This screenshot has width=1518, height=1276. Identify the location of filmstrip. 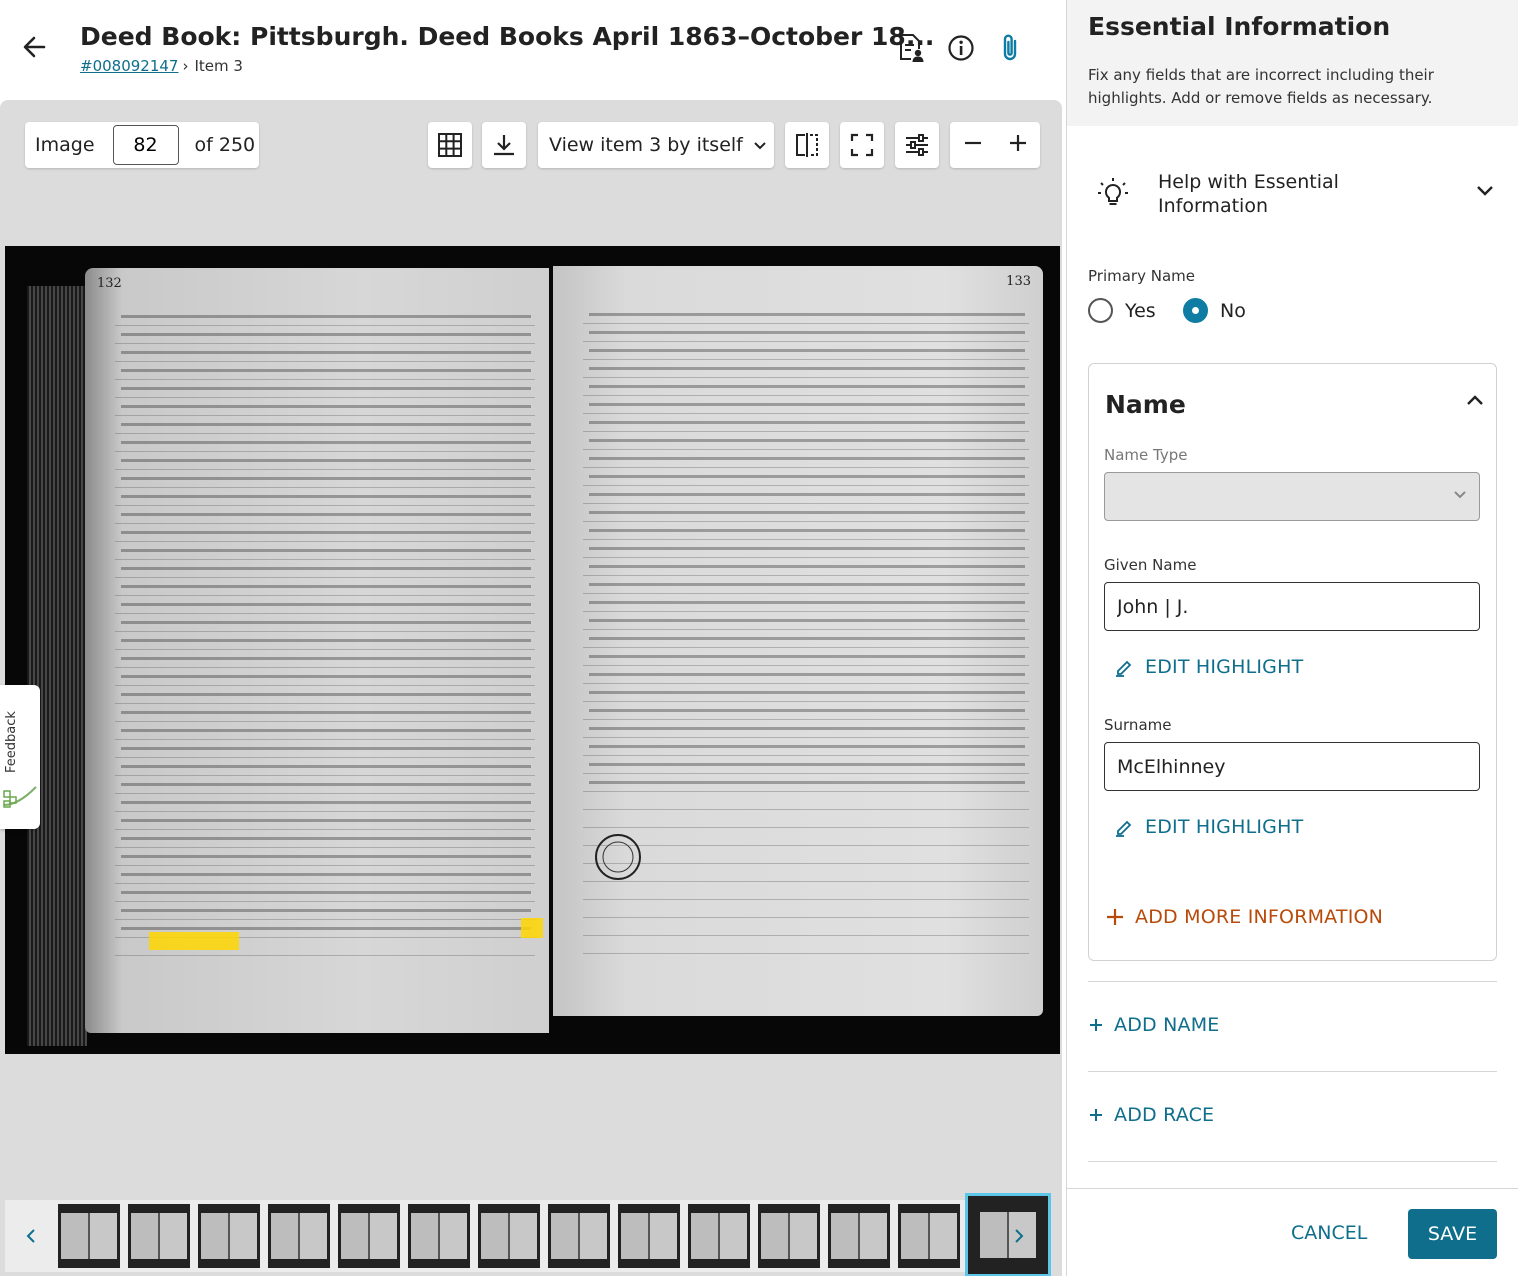
(528, 1234).